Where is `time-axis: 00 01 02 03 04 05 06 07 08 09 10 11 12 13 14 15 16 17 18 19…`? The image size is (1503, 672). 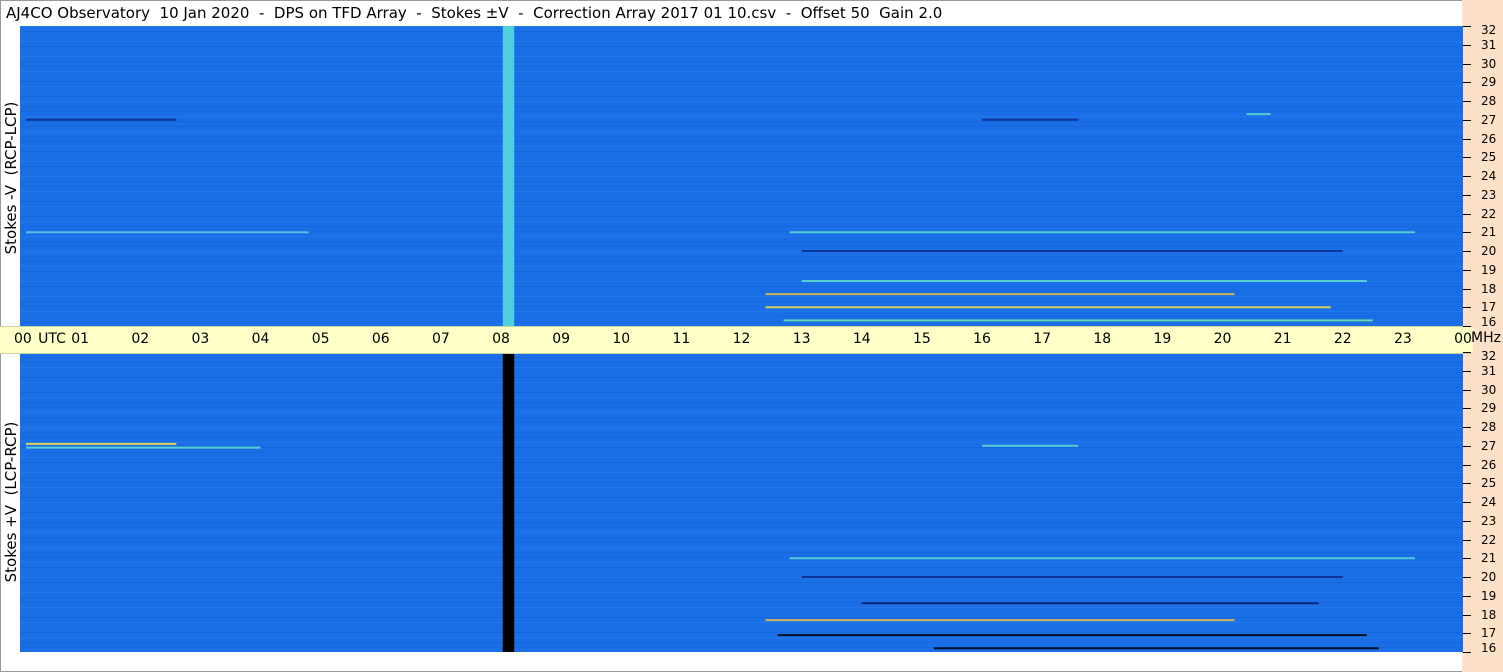 time-axis: 00 01 02 03 04 05 06 07 08 09 10 11 12 13 14 15 16 17 18 19… is located at coordinates (736, 340).